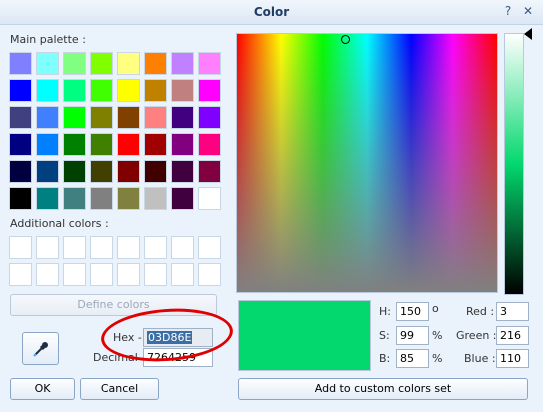 This screenshot has width=543, height=412. What do you see at coordinates (437, 358) in the screenshot?
I see `b-unit: %` at bounding box center [437, 358].